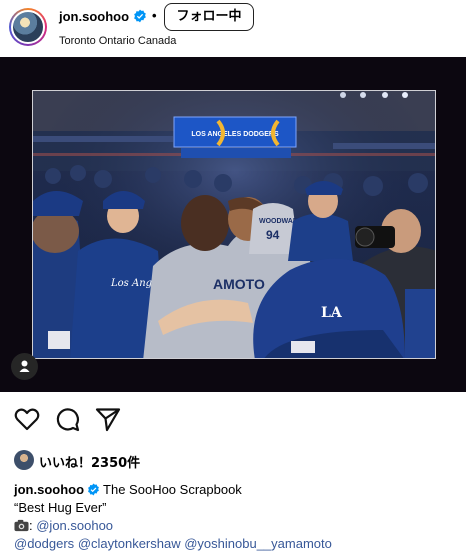  What do you see at coordinates (21, 525) in the screenshot?
I see `camera-icon` at bounding box center [21, 525].